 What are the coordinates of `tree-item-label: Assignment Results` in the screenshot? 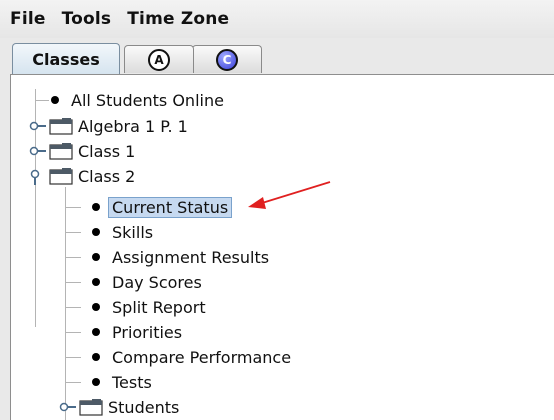 It's located at (191, 257).